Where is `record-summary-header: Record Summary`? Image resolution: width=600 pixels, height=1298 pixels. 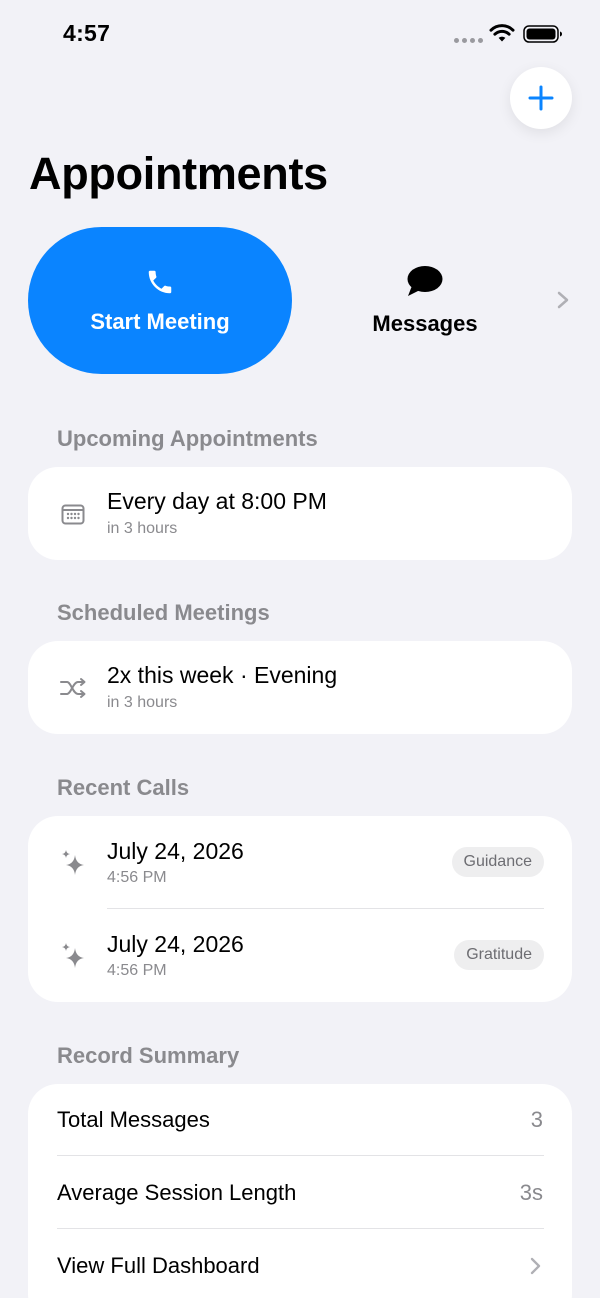 record-summary-header: Record Summary is located at coordinates (148, 1055).